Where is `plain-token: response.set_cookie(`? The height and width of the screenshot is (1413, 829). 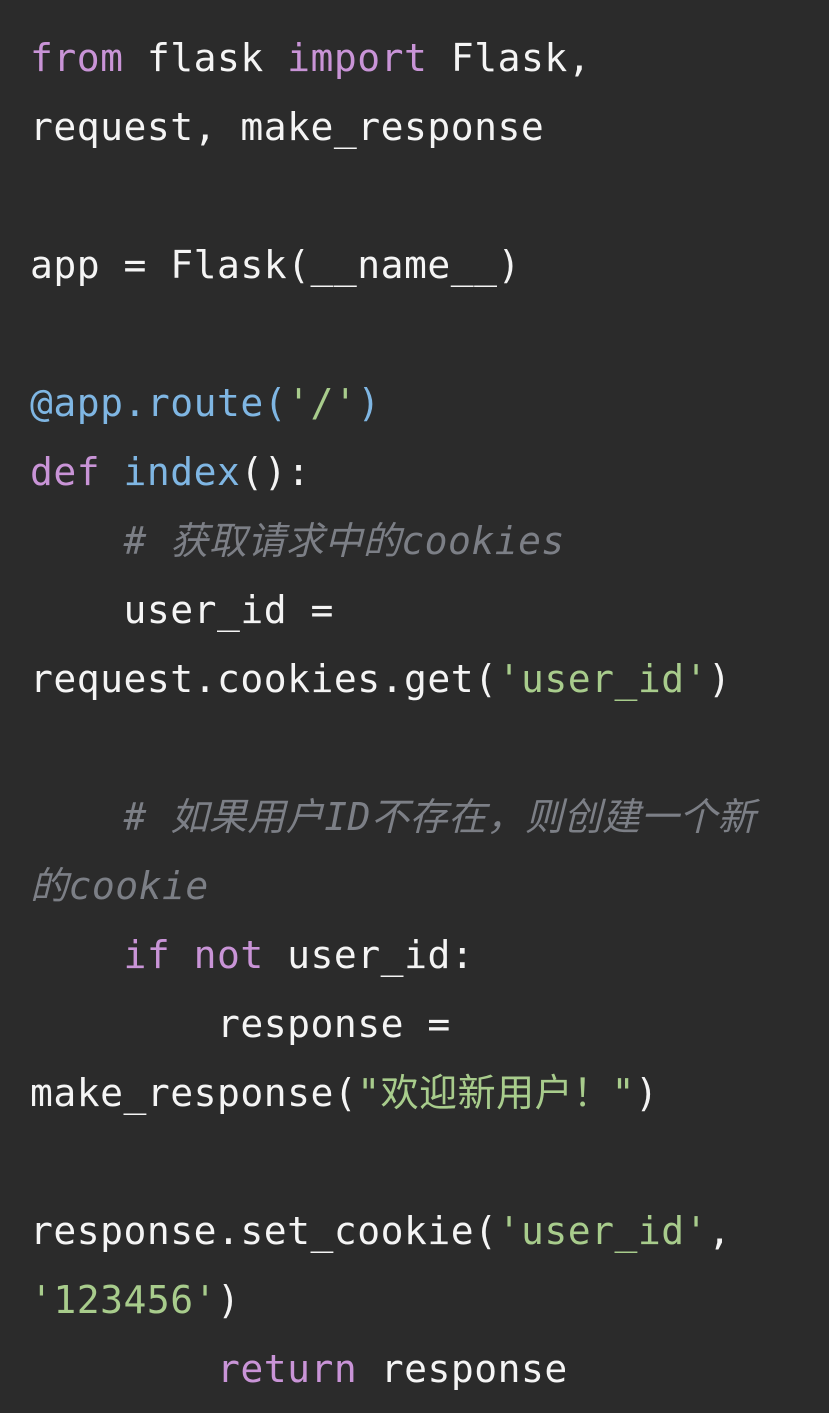
plain-token: response.set_cookie( is located at coordinates (264, 1231).